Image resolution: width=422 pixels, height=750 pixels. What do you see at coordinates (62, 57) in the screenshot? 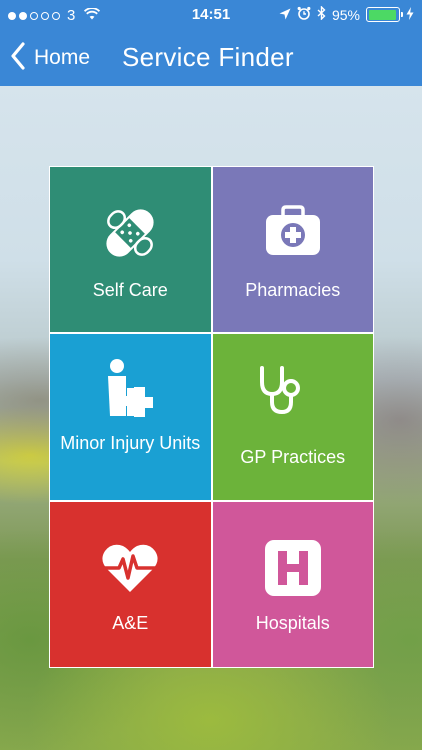
I see `back-label: Home` at bounding box center [62, 57].